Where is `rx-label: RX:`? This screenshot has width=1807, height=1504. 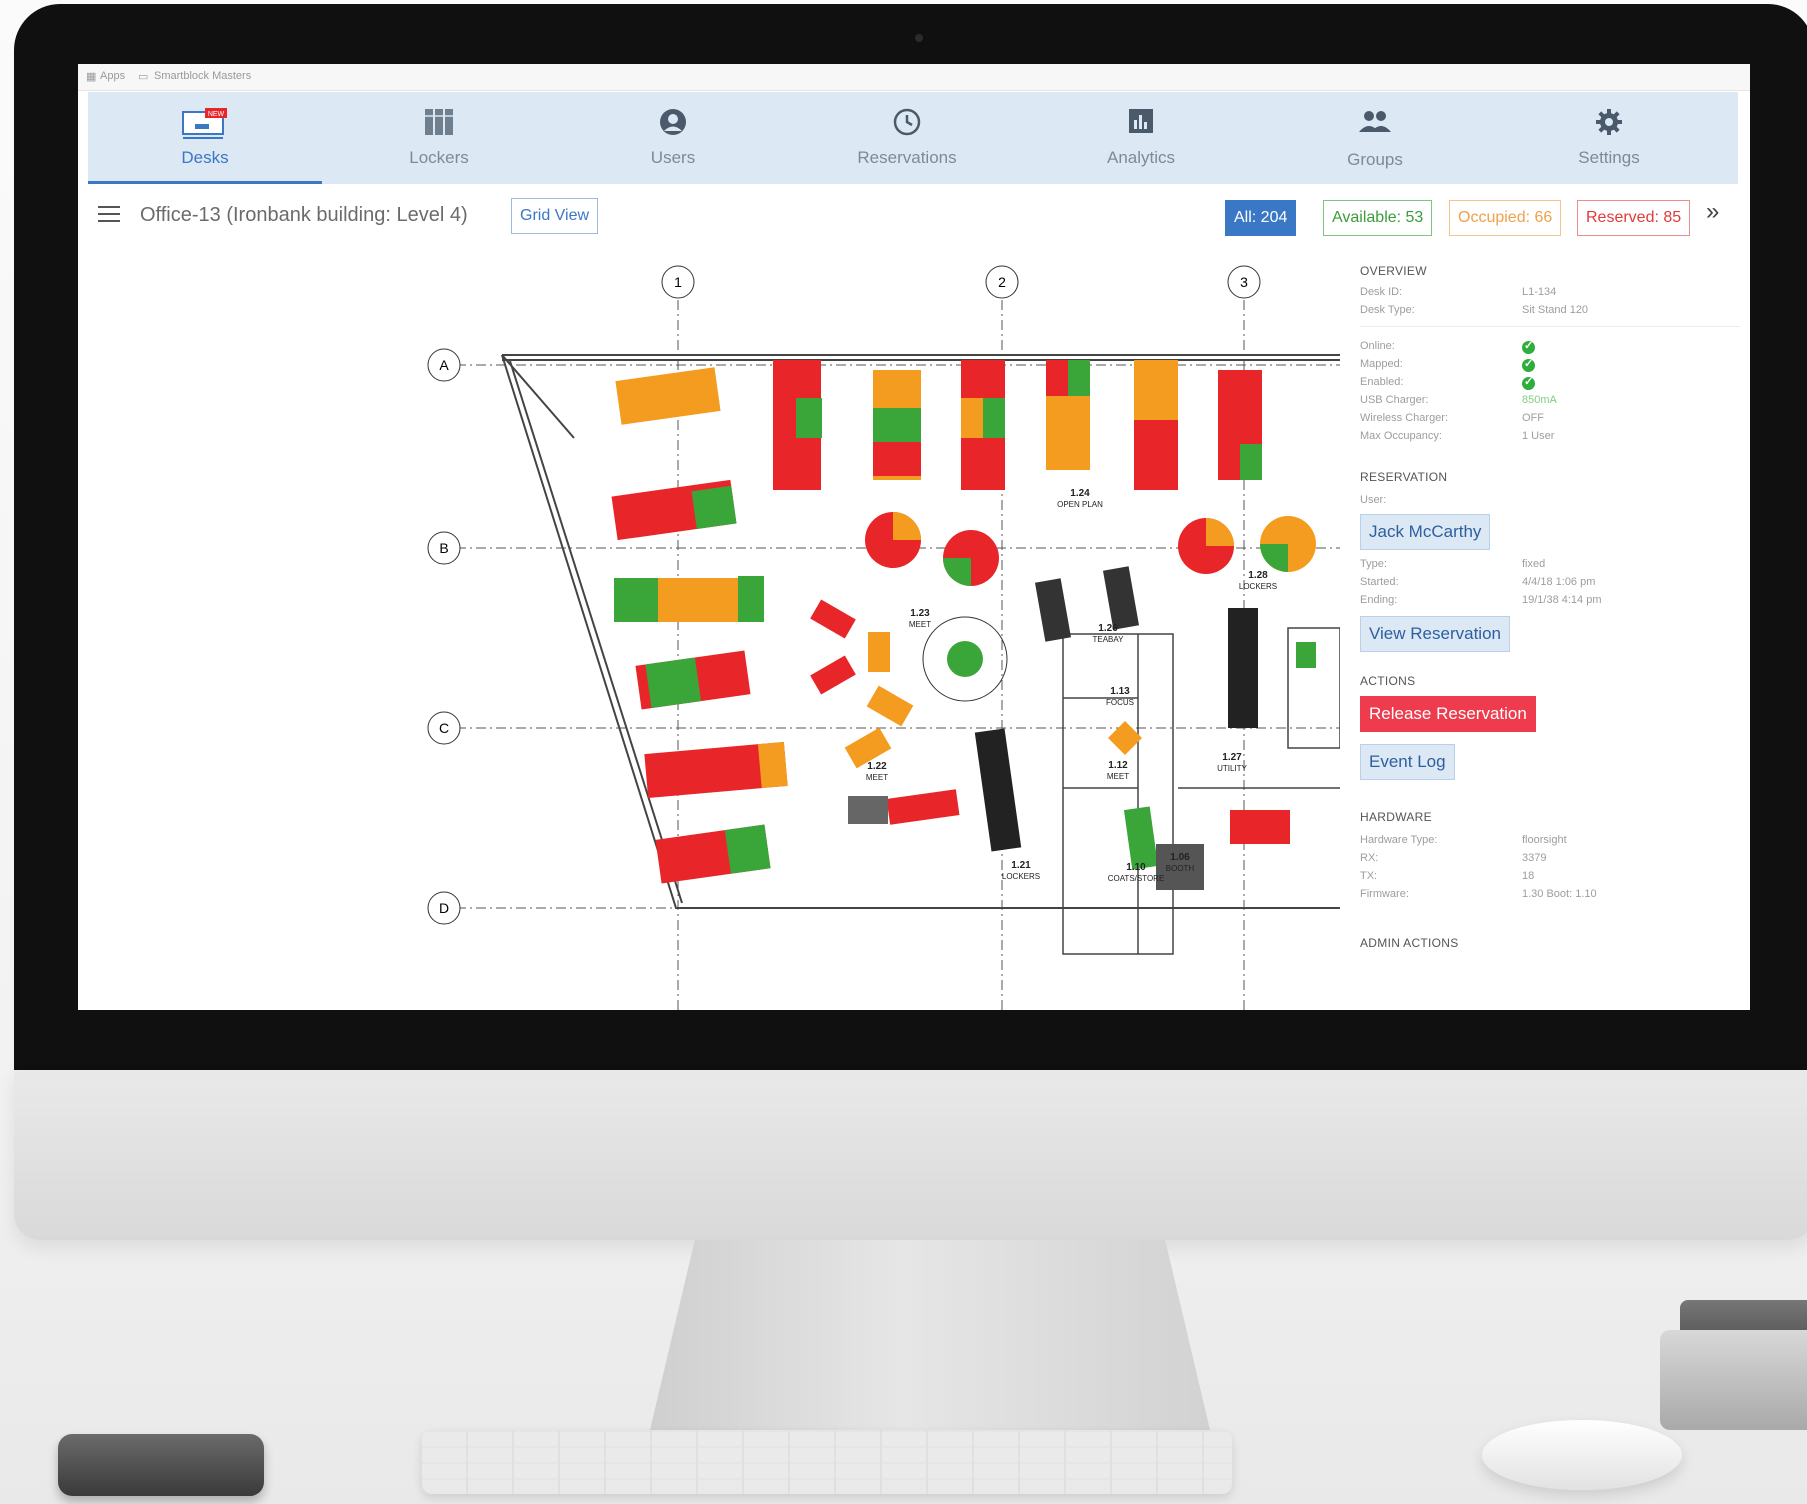
rx-label: RX: is located at coordinates (1369, 858).